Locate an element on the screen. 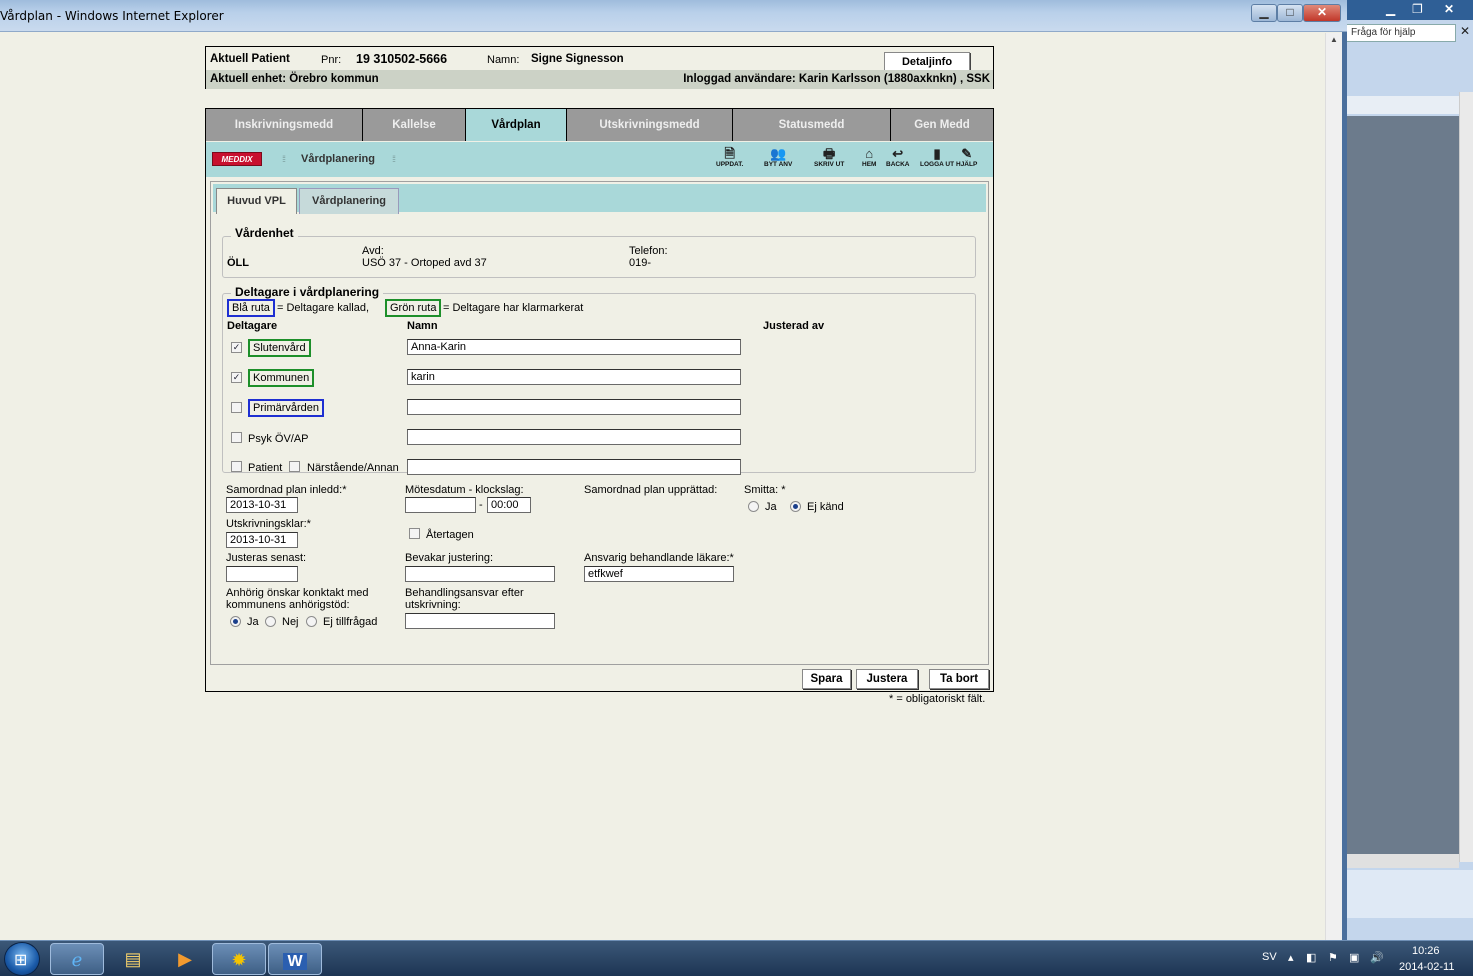 This screenshot has width=1473, height=976. anhorig-ej-label: Ej tillfrågad is located at coordinates (350, 622).